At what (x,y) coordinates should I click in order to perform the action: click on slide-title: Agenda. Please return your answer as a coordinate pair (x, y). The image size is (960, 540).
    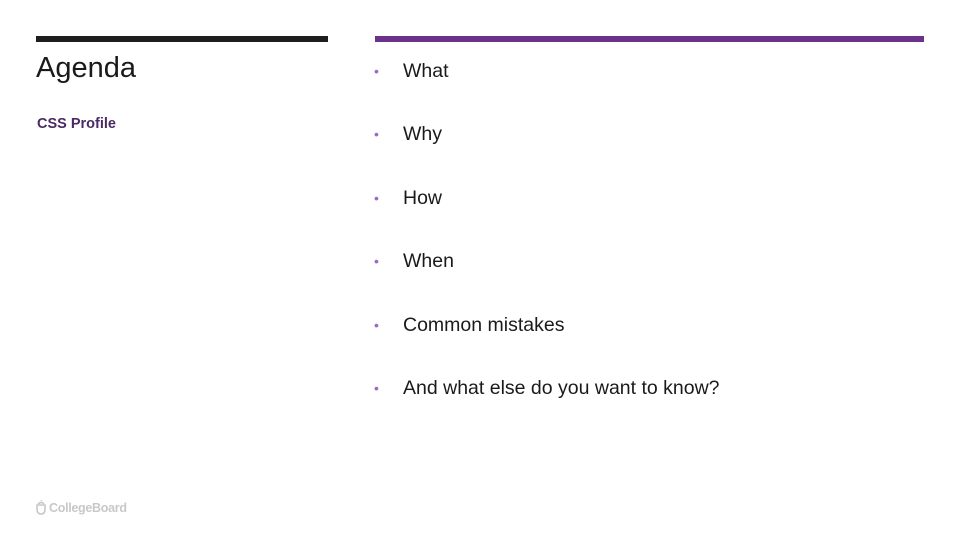
    Looking at the image, I should click on (86, 68).